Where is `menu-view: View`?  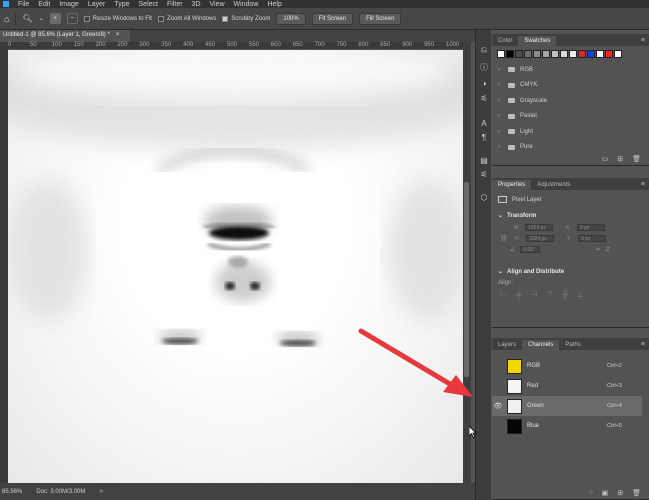 menu-view: View is located at coordinates (217, 4).